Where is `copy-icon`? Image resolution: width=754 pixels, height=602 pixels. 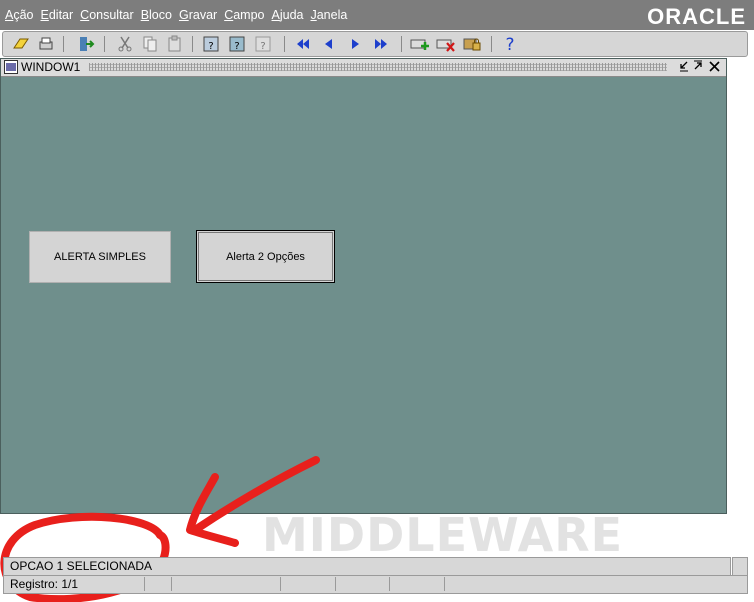 copy-icon is located at coordinates (150, 44).